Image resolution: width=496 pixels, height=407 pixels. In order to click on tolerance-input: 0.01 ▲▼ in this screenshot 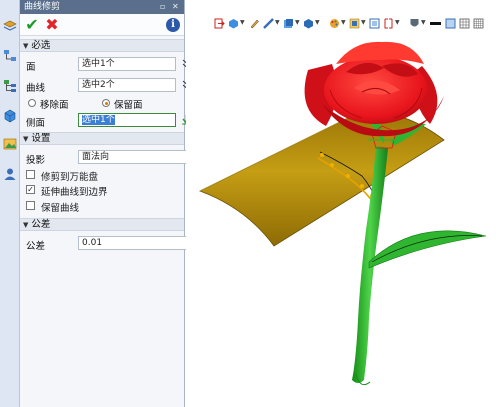, I will do `click(137, 243)`.